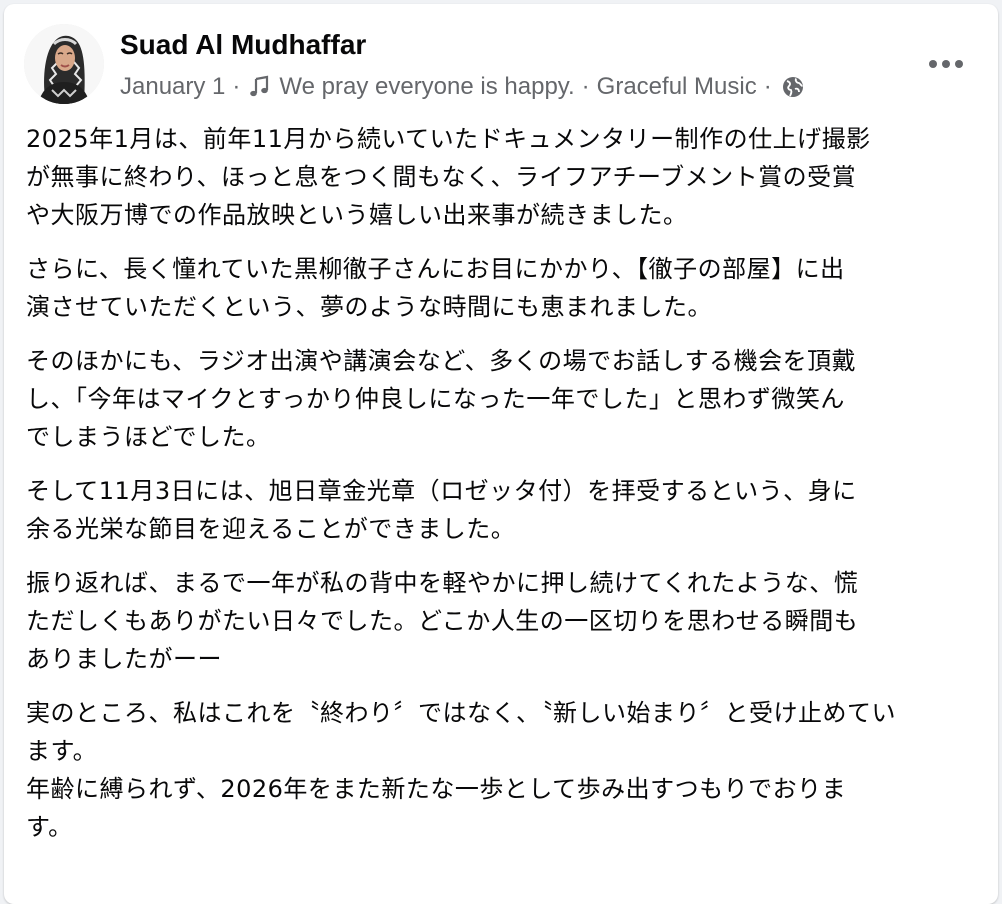 The height and width of the screenshot is (904, 1002). What do you see at coordinates (243, 45) in the screenshot?
I see `author-name: Suad Al Mudhaffar` at bounding box center [243, 45].